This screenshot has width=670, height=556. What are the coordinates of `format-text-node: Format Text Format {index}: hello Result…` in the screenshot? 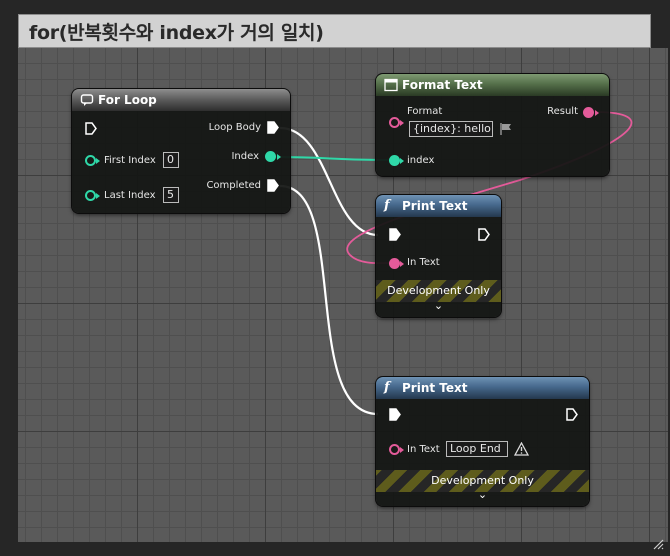 It's located at (492, 125).